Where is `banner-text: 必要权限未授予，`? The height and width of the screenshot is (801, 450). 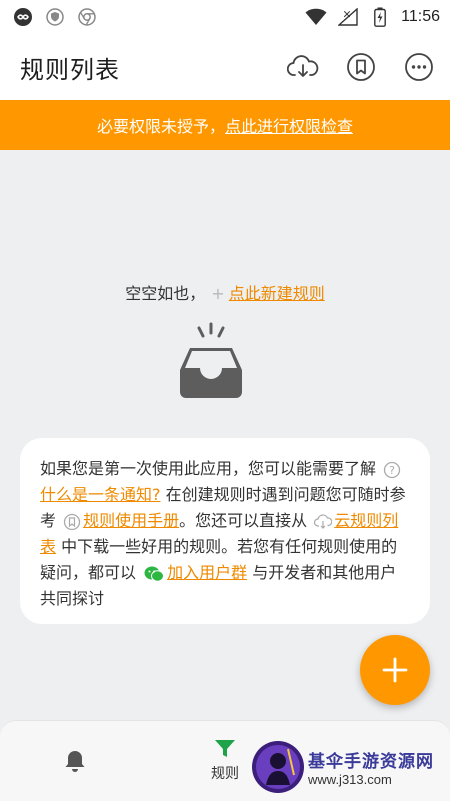
banner-text: 必要权限未授予， is located at coordinates (160, 126).